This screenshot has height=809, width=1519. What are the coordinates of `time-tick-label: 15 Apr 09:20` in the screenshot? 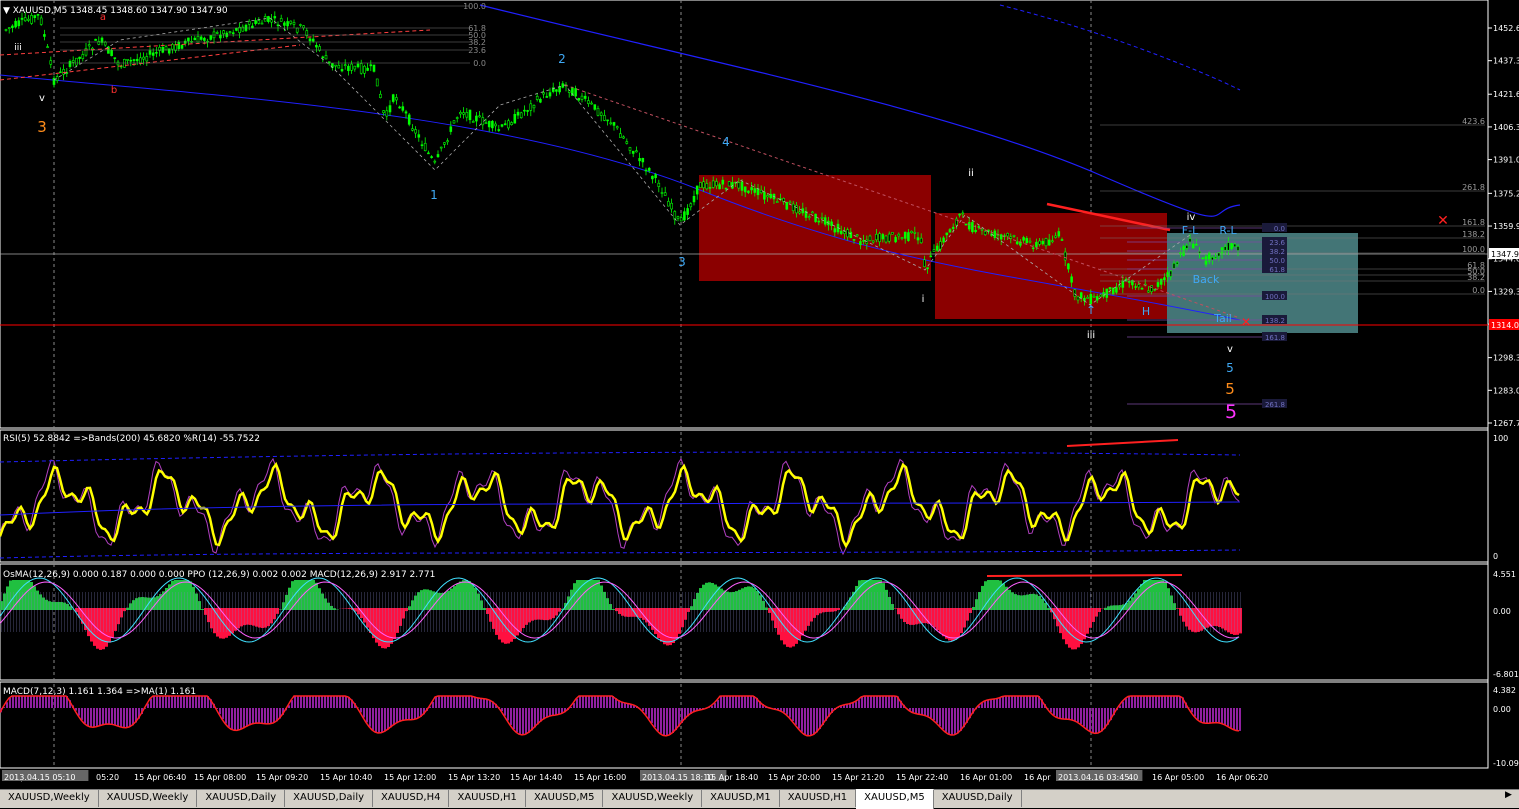 It's located at (282, 777).